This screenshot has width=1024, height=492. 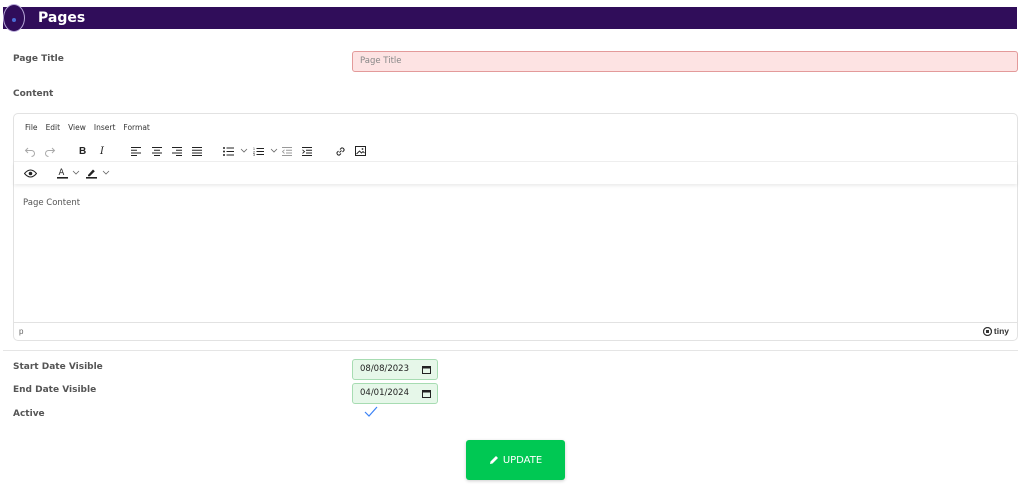 What do you see at coordinates (30, 173) in the screenshot?
I see `preview-icon` at bounding box center [30, 173].